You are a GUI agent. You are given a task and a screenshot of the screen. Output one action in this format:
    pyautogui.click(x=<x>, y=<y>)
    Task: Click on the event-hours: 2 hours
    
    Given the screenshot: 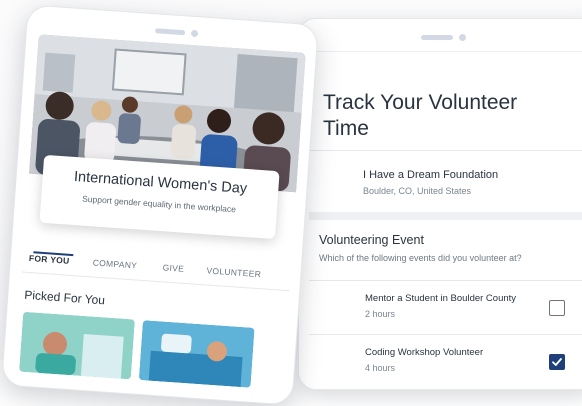 What is the action you would take?
    pyautogui.click(x=380, y=314)
    